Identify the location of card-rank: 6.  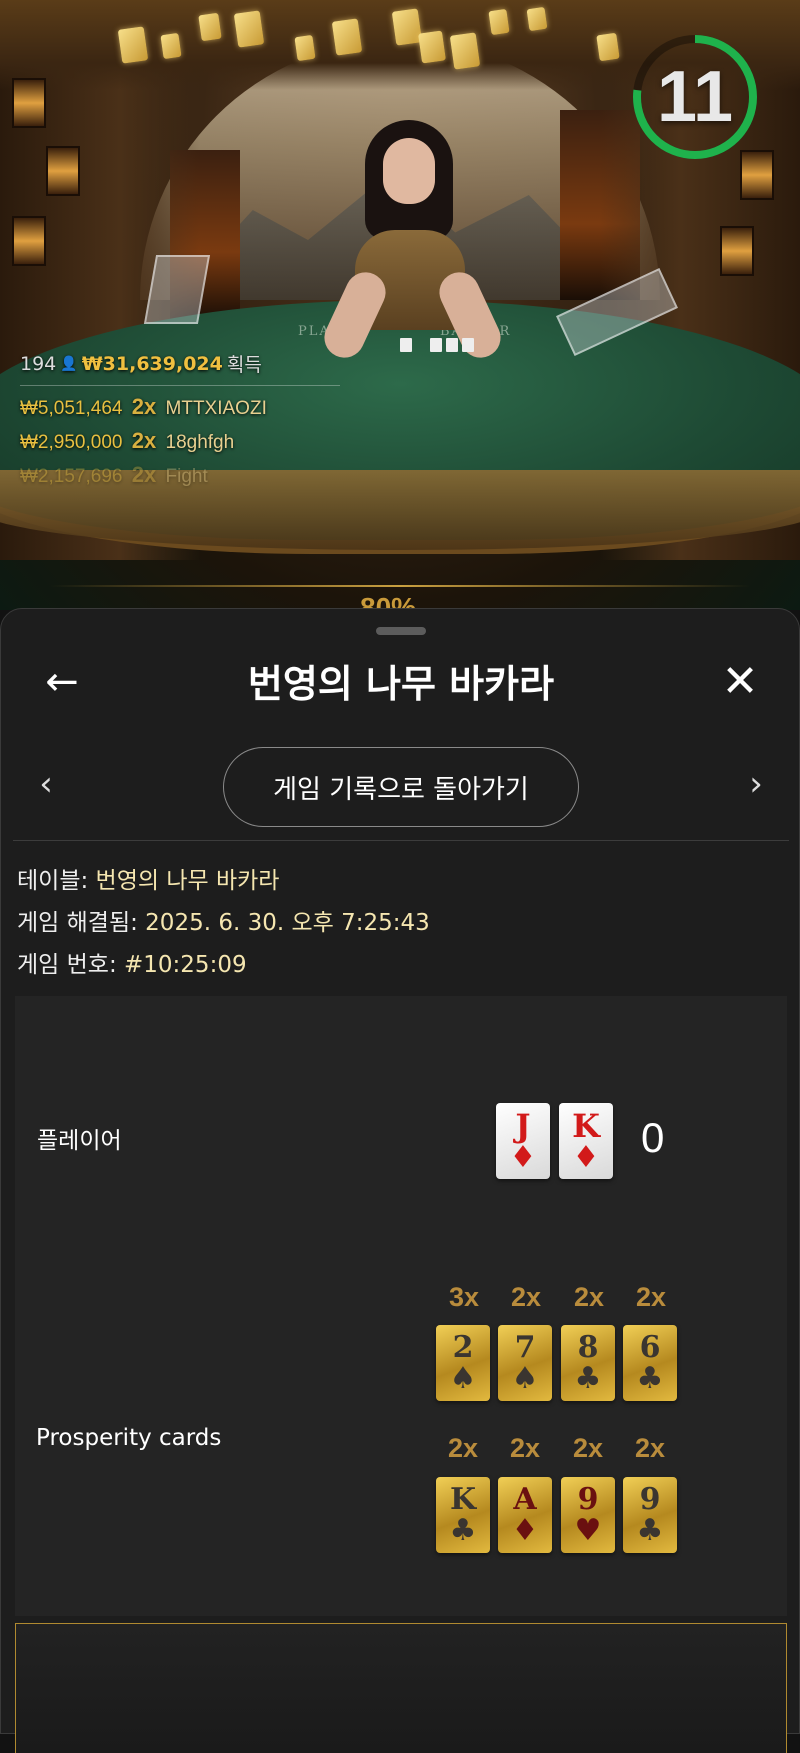
(650, 1347).